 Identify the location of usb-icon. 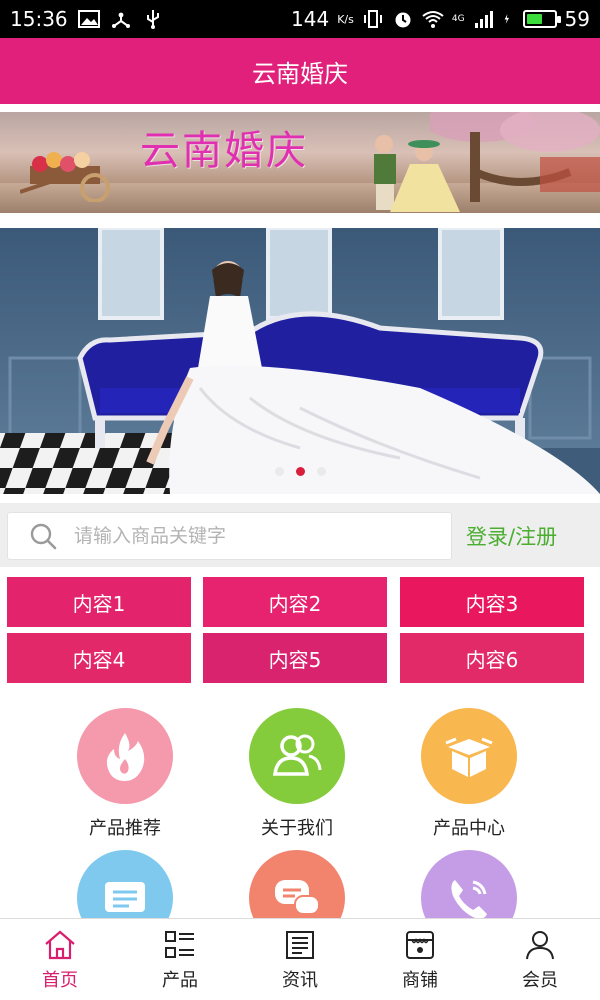
(152, 19).